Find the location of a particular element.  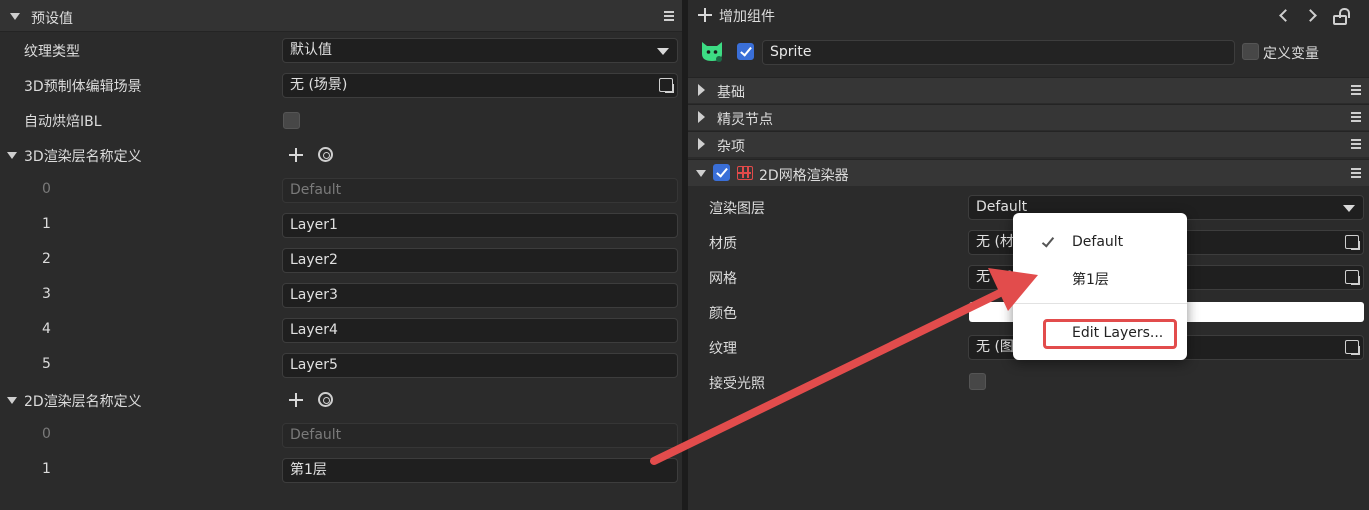

prefab-scene-label: 3D预制体编辑场景 is located at coordinates (83, 87).